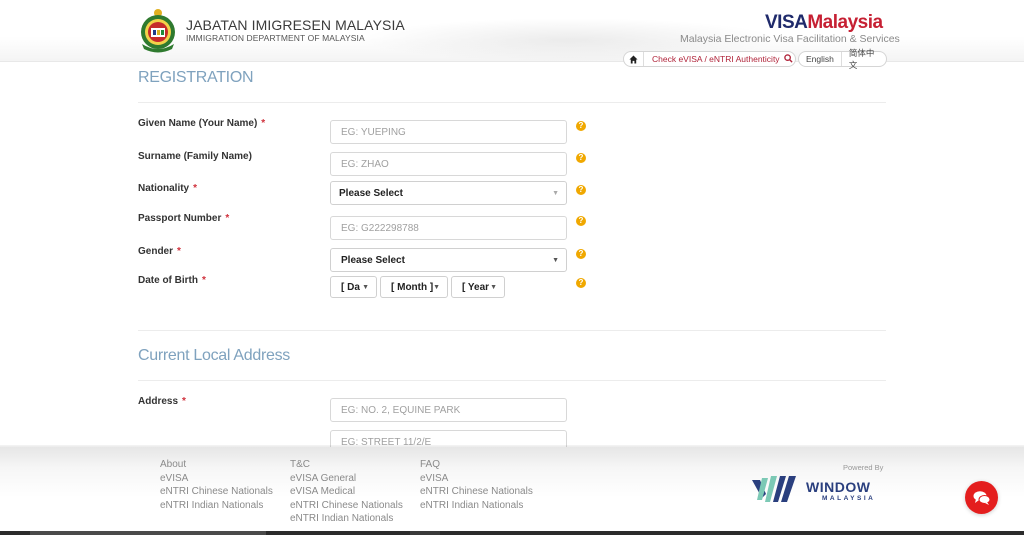 The width and height of the screenshot is (1024, 535). Describe the element at coordinates (195, 156) in the screenshot. I see `surname-label: Surname (Family Name)` at that location.